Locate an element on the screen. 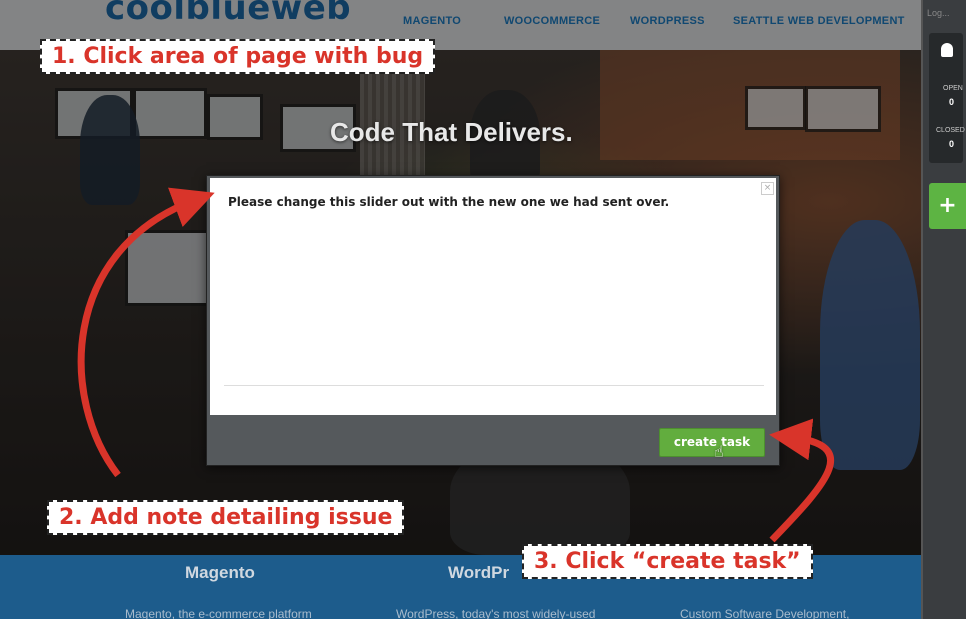 The image size is (966, 619). arrow-to-create-button is located at coordinates (802, 480).